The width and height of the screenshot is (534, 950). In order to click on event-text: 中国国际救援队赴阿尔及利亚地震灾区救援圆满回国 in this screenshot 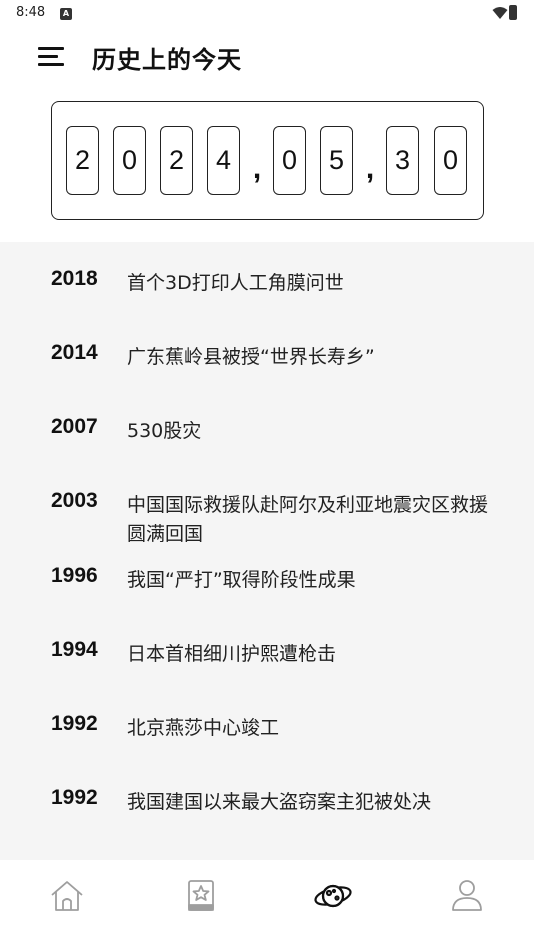, I will do `click(308, 519)`.